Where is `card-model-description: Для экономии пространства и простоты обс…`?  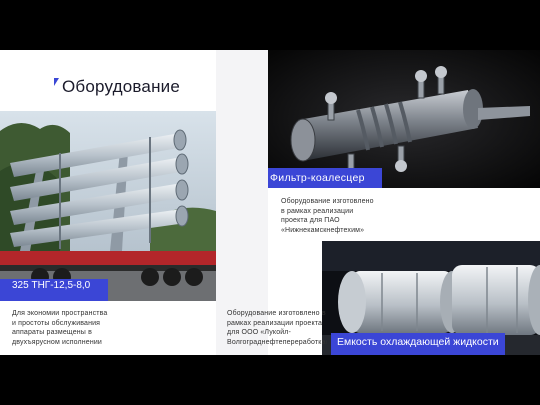
card-model-description: Для экономии пространства и простоты обс… is located at coordinates (60, 328).